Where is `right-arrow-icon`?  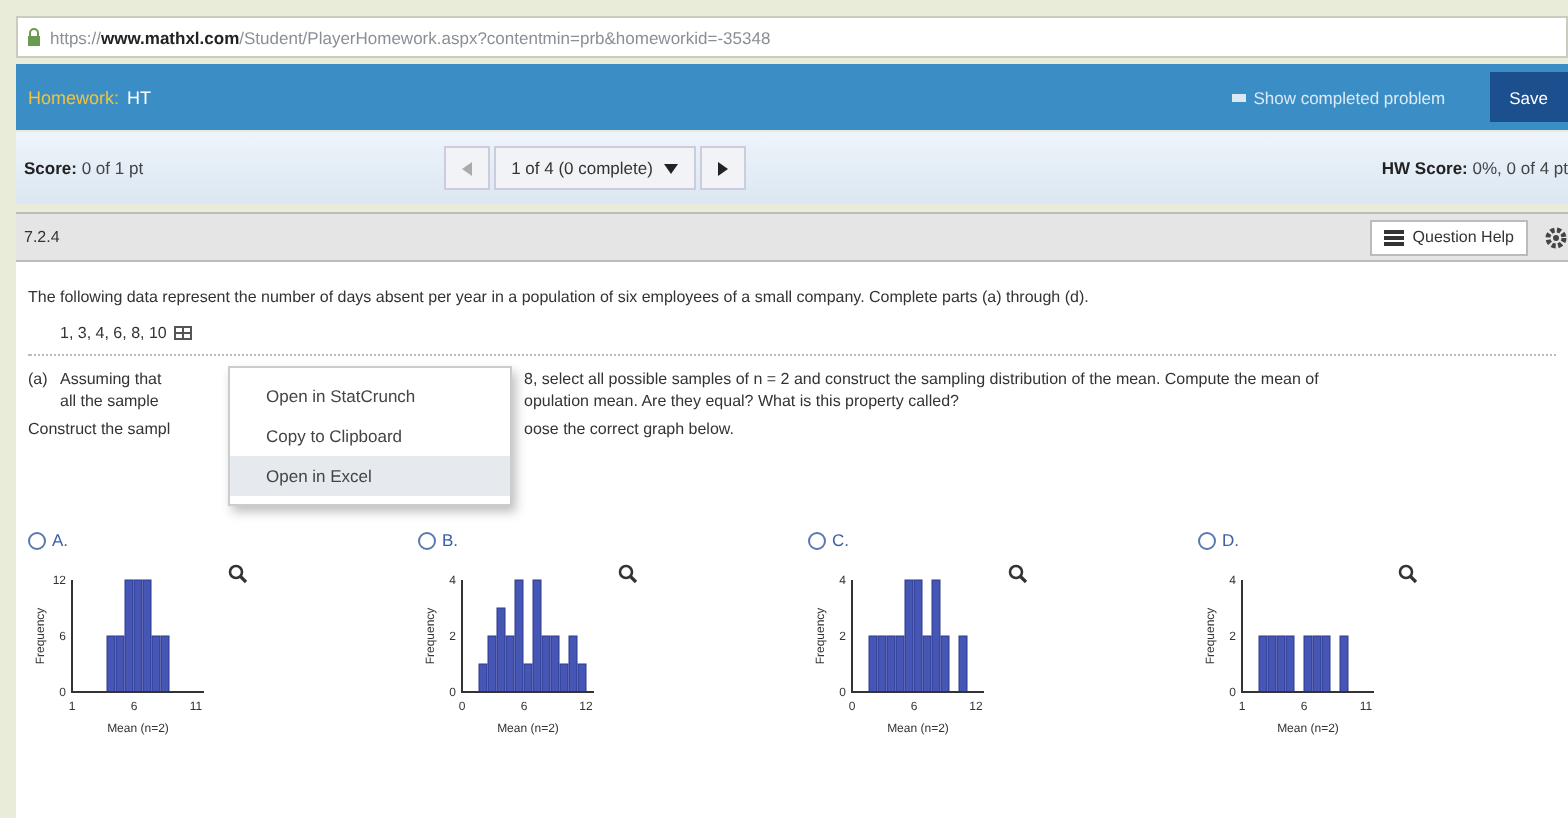 right-arrow-icon is located at coordinates (723, 168).